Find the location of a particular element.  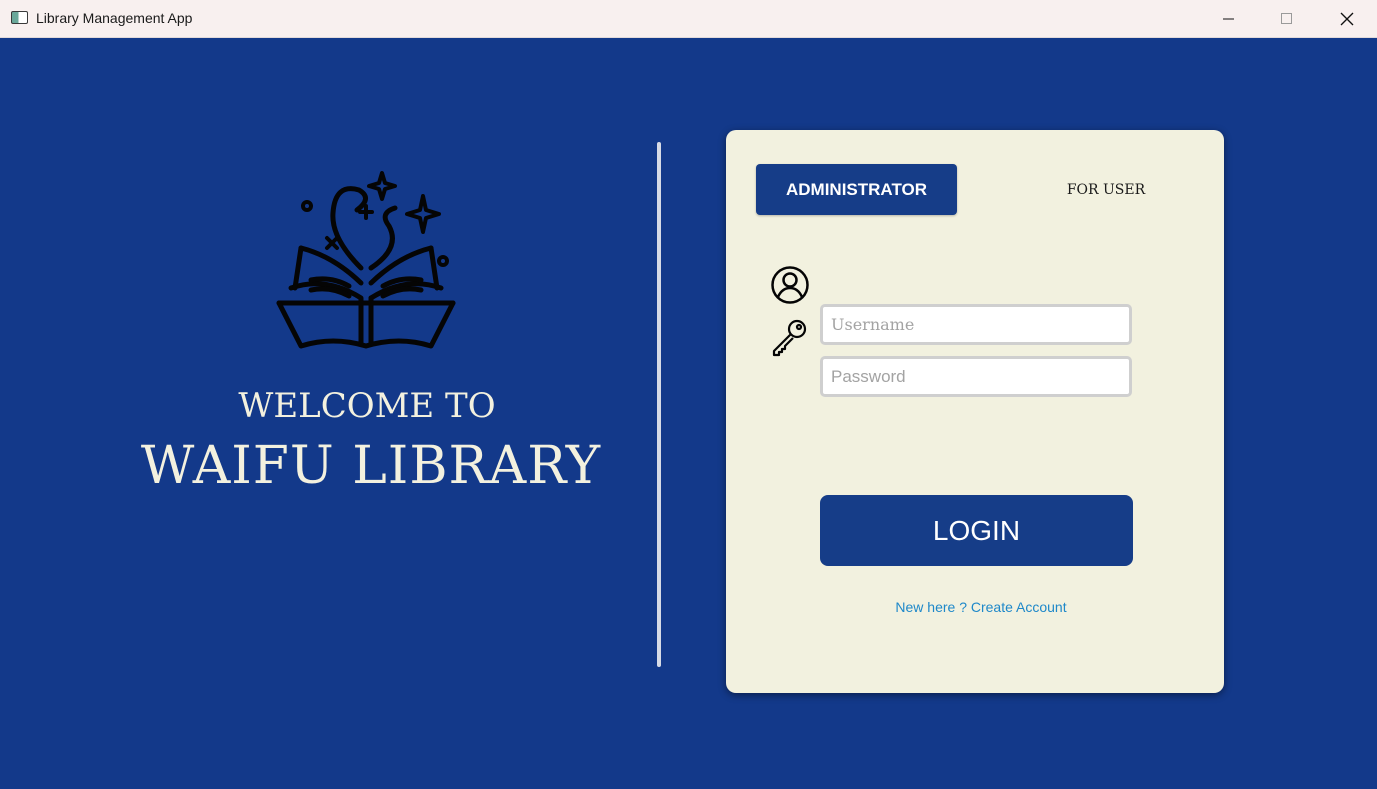

close-icon is located at coordinates (1347, 19).